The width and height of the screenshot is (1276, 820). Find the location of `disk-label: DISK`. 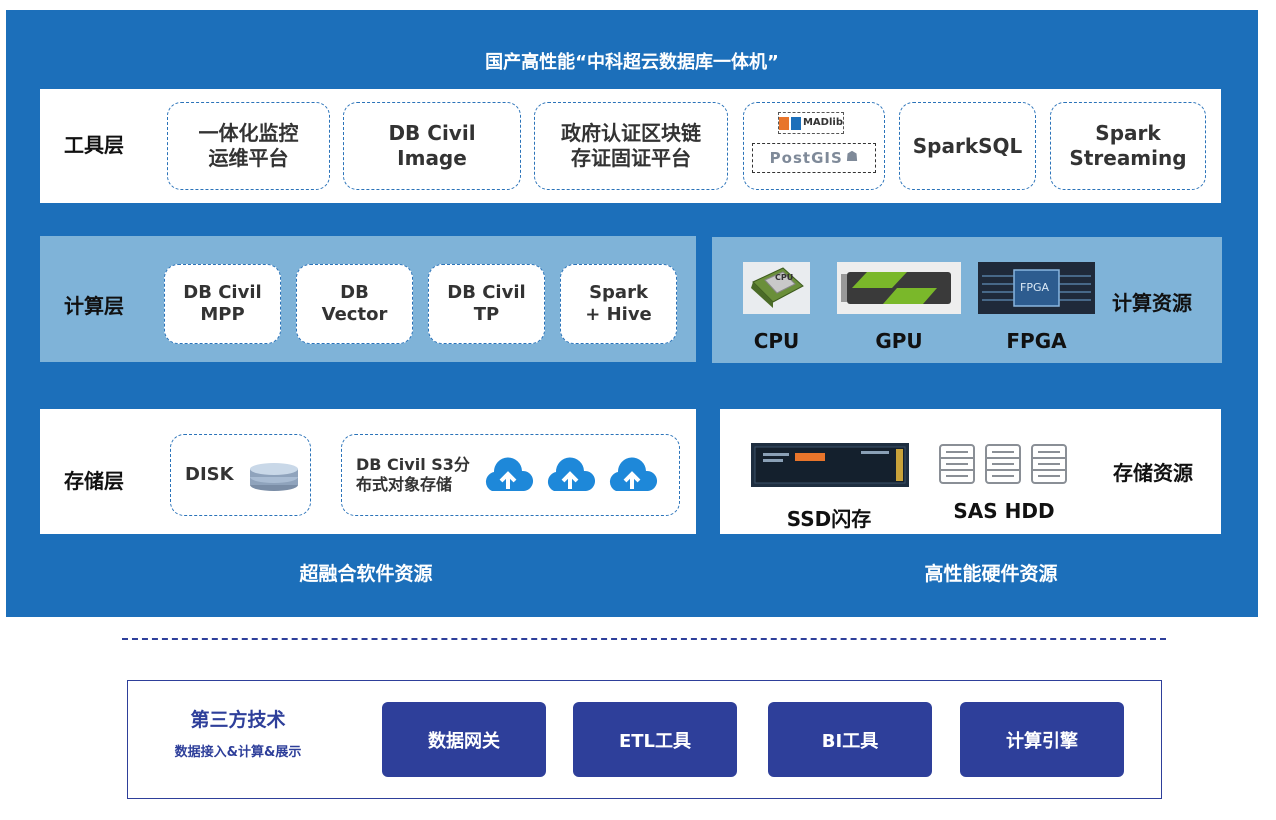

disk-label: DISK is located at coordinates (209, 474).